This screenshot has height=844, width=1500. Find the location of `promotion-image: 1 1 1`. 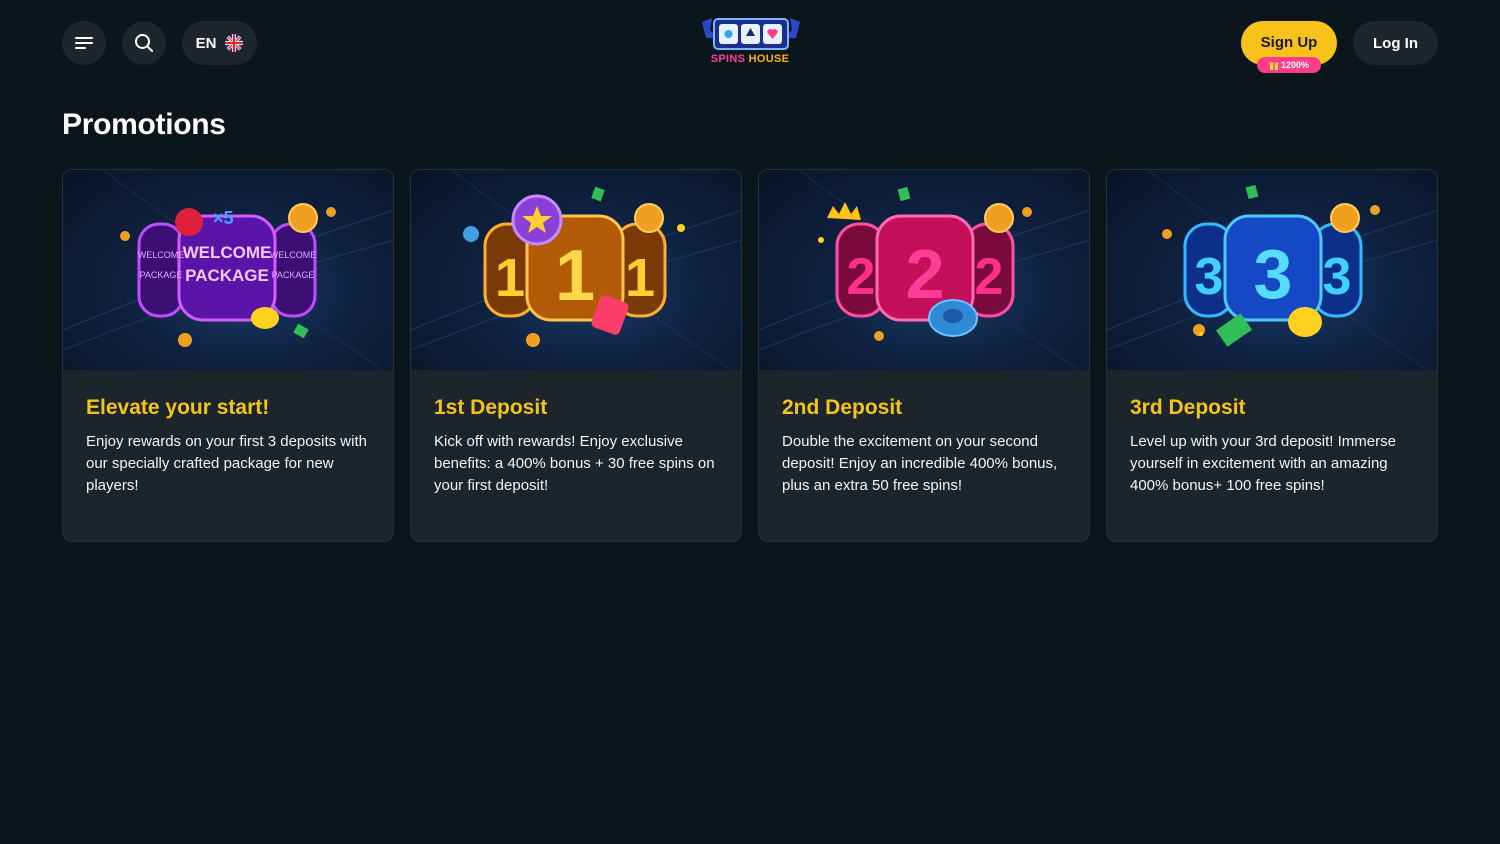

promotion-image: 1 1 1 is located at coordinates (576, 270).